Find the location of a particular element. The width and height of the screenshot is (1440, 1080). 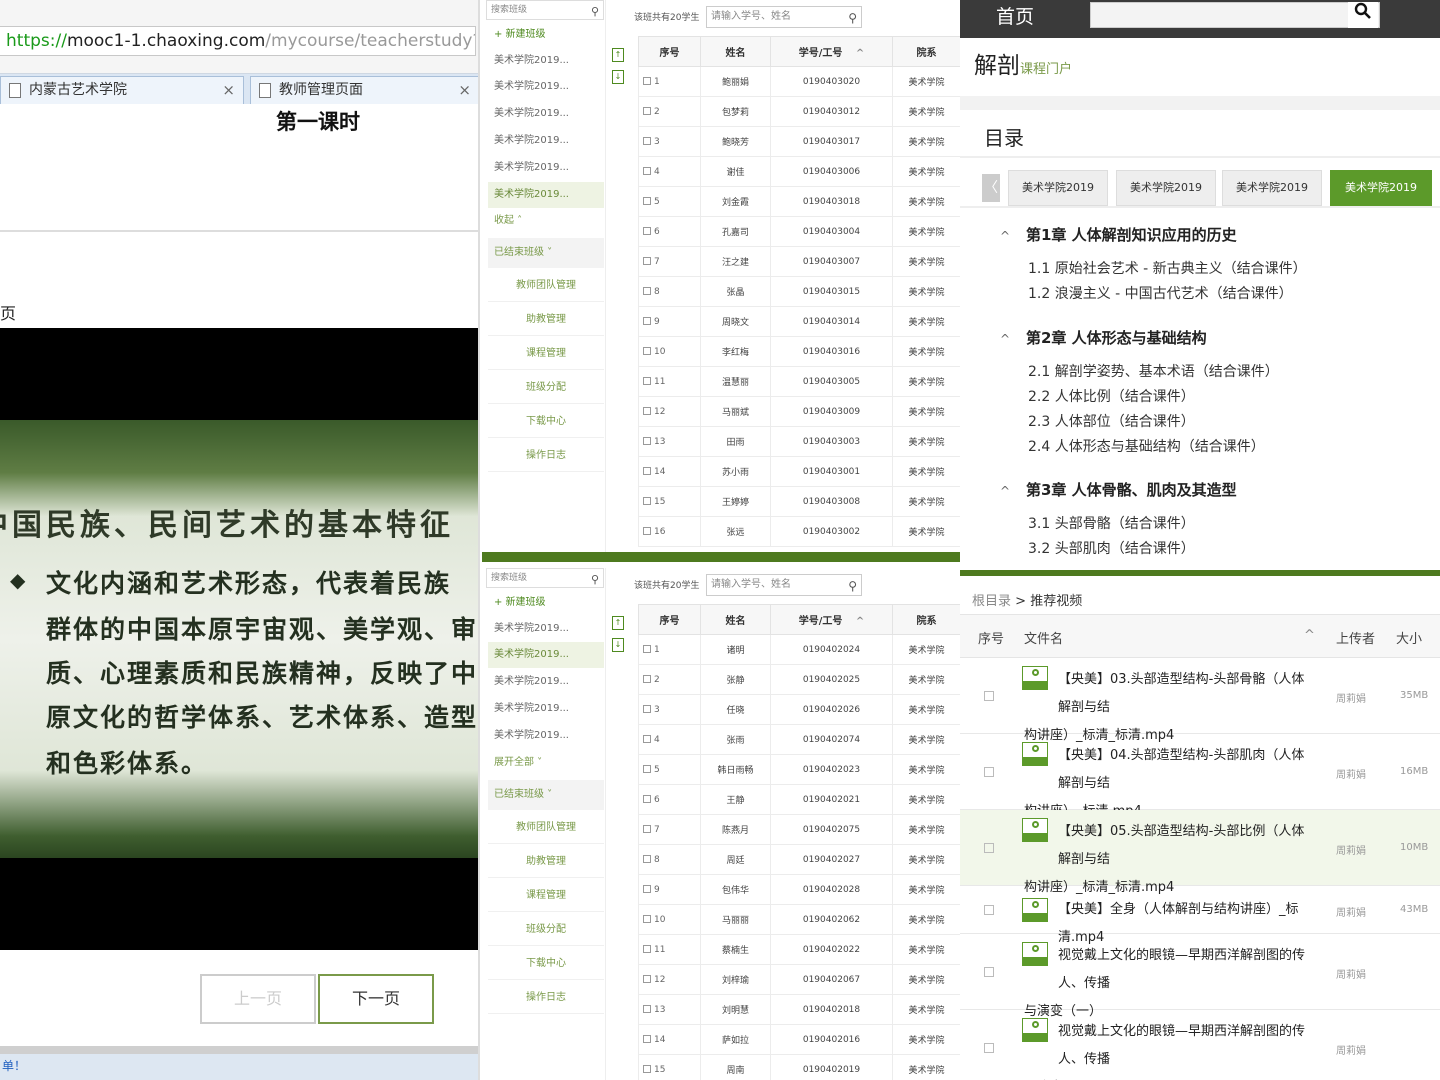

section-item: 2.3 人体部位（结合课件） is located at coordinates (1111, 421).